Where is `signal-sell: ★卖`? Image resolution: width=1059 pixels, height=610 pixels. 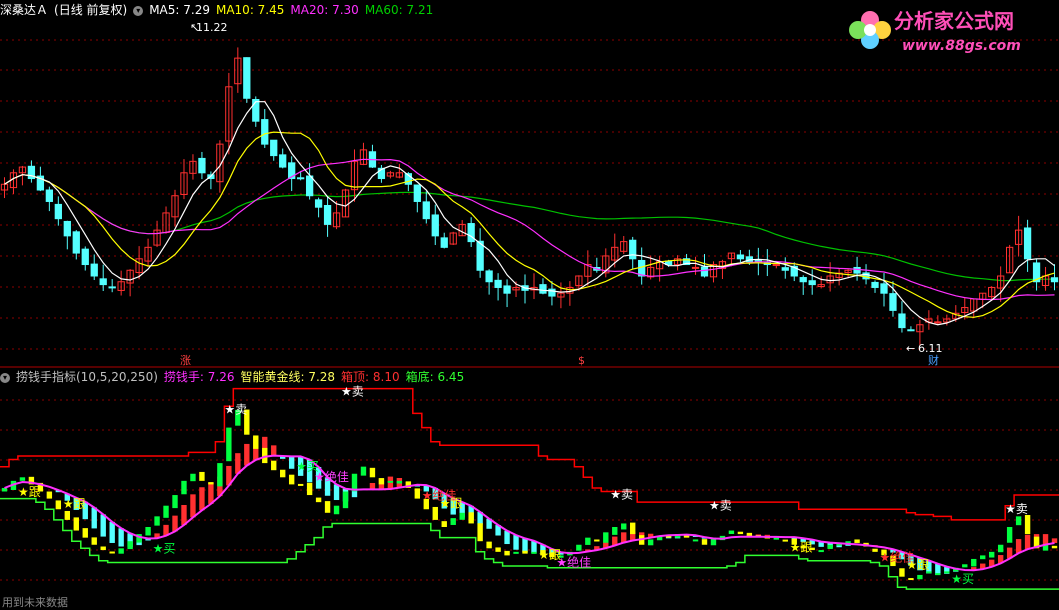 signal-sell: ★卖 is located at coordinates (1016, 509).